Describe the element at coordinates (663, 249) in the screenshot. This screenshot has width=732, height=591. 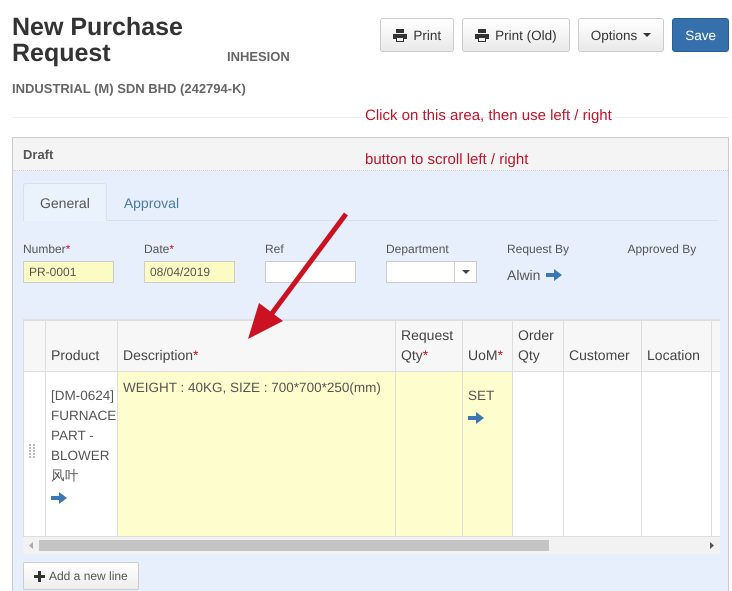
I see `field-label: Approved By` at that location.